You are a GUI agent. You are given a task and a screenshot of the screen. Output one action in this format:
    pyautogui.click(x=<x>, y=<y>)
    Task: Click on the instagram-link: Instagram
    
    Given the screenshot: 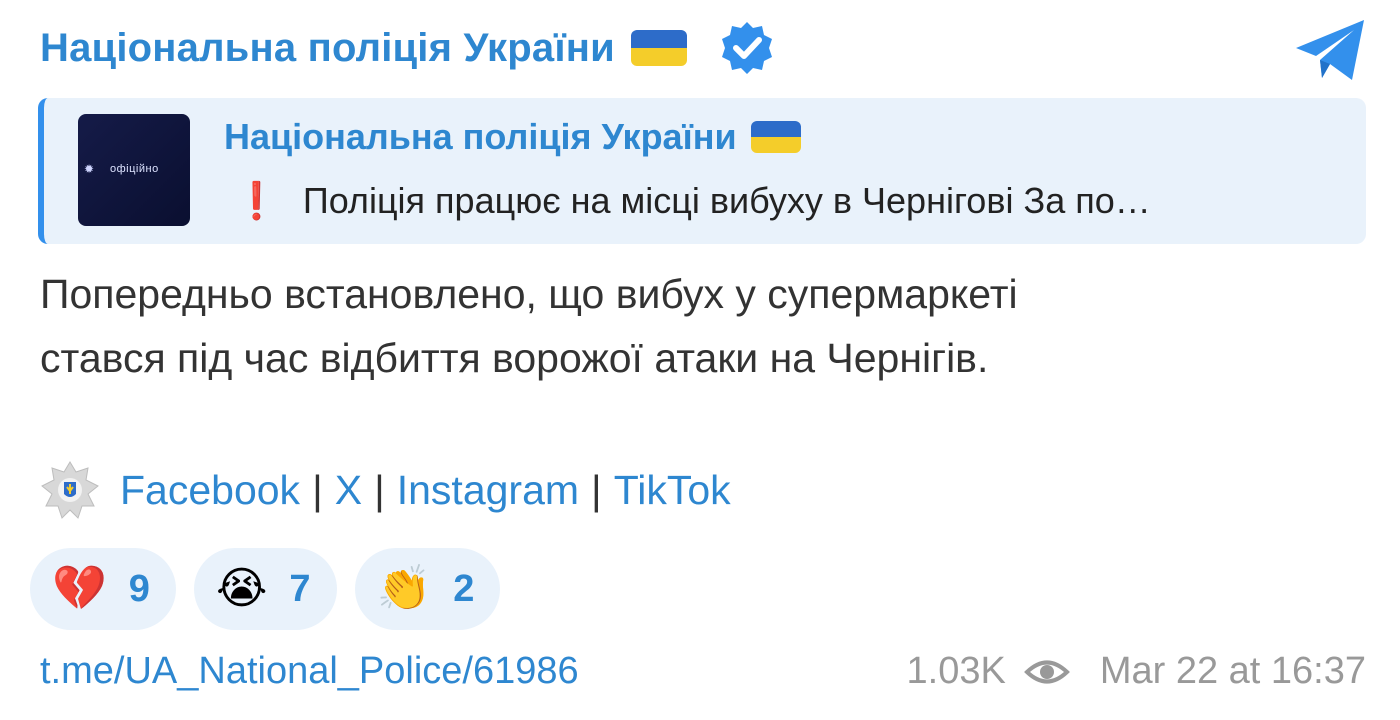 What is the action you would take?
    pyautogui.click(x=488, y=490)
    